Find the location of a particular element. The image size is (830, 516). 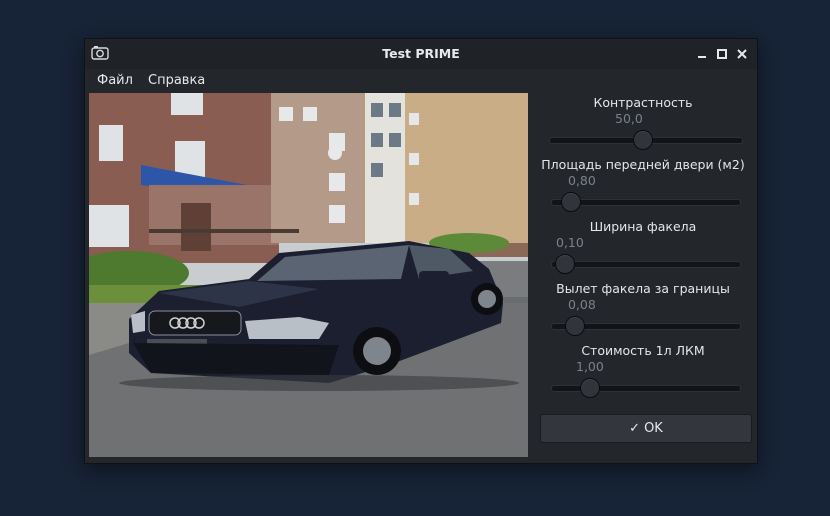

slider-torch-width-track is located at coordinates (646, 264).